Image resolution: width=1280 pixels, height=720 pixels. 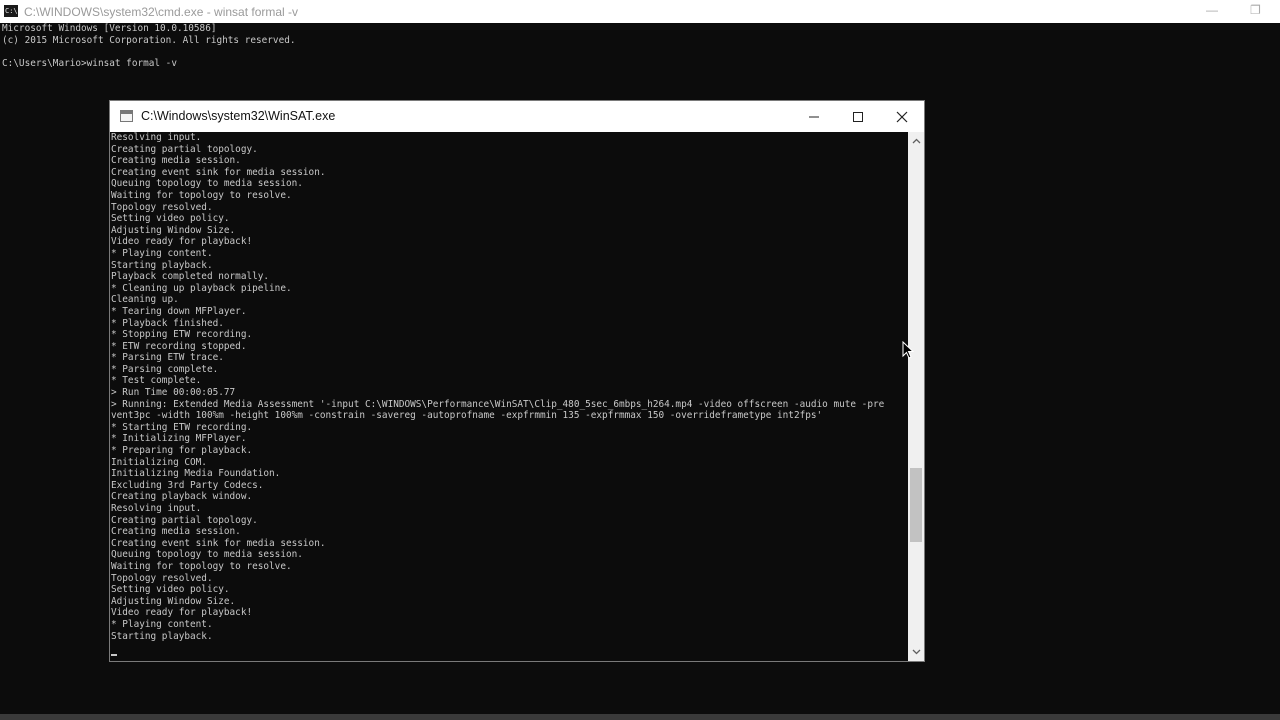 I want to click on console-line: * Test complete., so click(x=156, y=381).